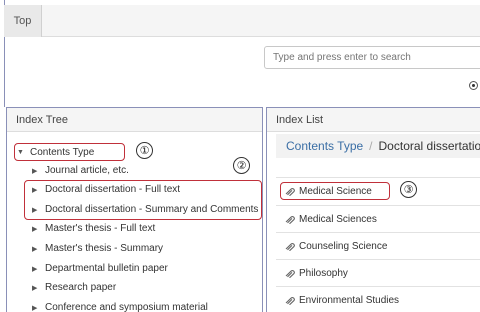 This screenshot has height=312, width=480. I want to click on tree-item: ▶ Conference and symposium material, so click(120, 307).